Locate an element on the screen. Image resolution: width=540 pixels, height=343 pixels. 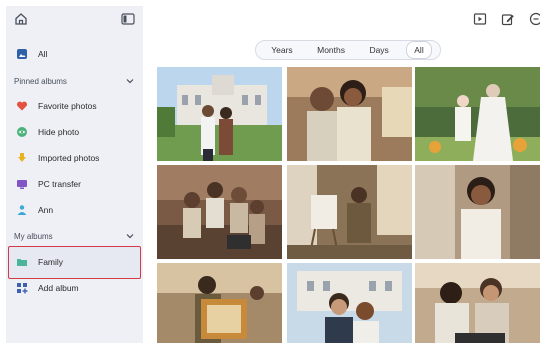
sidebar-item-pc-transfer: PC transfer is located at coordinates (74, 184).